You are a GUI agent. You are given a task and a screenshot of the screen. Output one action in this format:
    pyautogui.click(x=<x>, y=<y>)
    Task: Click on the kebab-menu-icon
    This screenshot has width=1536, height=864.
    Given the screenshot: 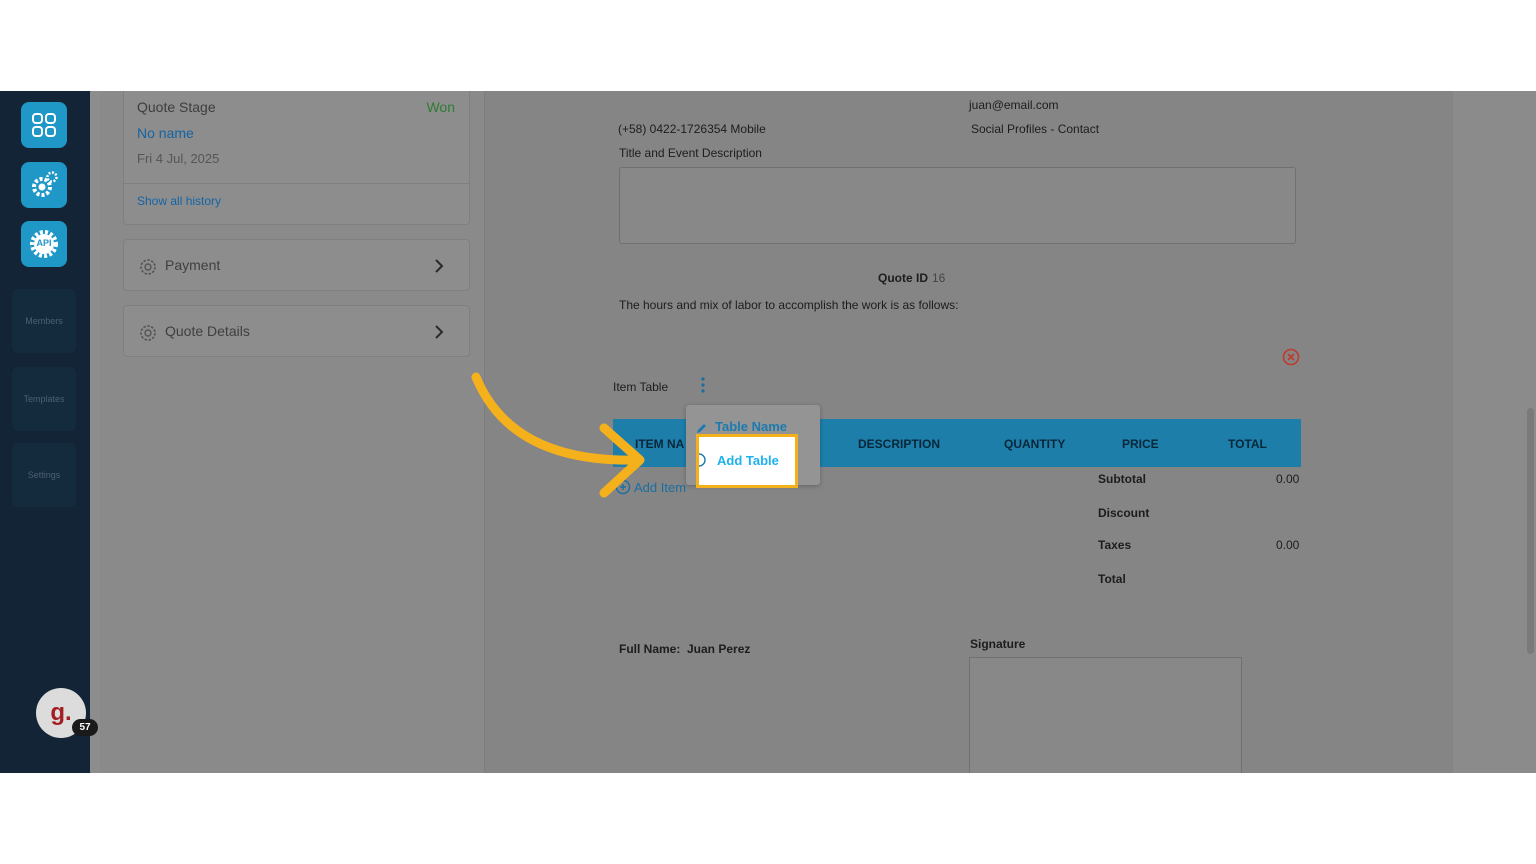 What is the action you would take?
    pyautogui.click(x=703, y=387)
    